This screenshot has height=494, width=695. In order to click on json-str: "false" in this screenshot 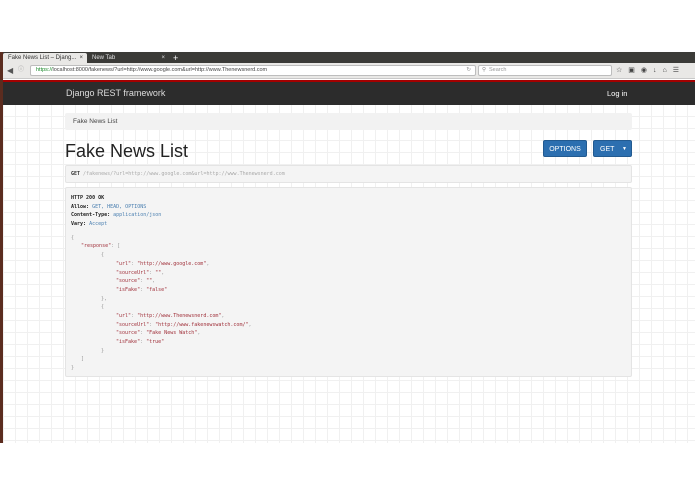, I will do `click(157, 289)`.